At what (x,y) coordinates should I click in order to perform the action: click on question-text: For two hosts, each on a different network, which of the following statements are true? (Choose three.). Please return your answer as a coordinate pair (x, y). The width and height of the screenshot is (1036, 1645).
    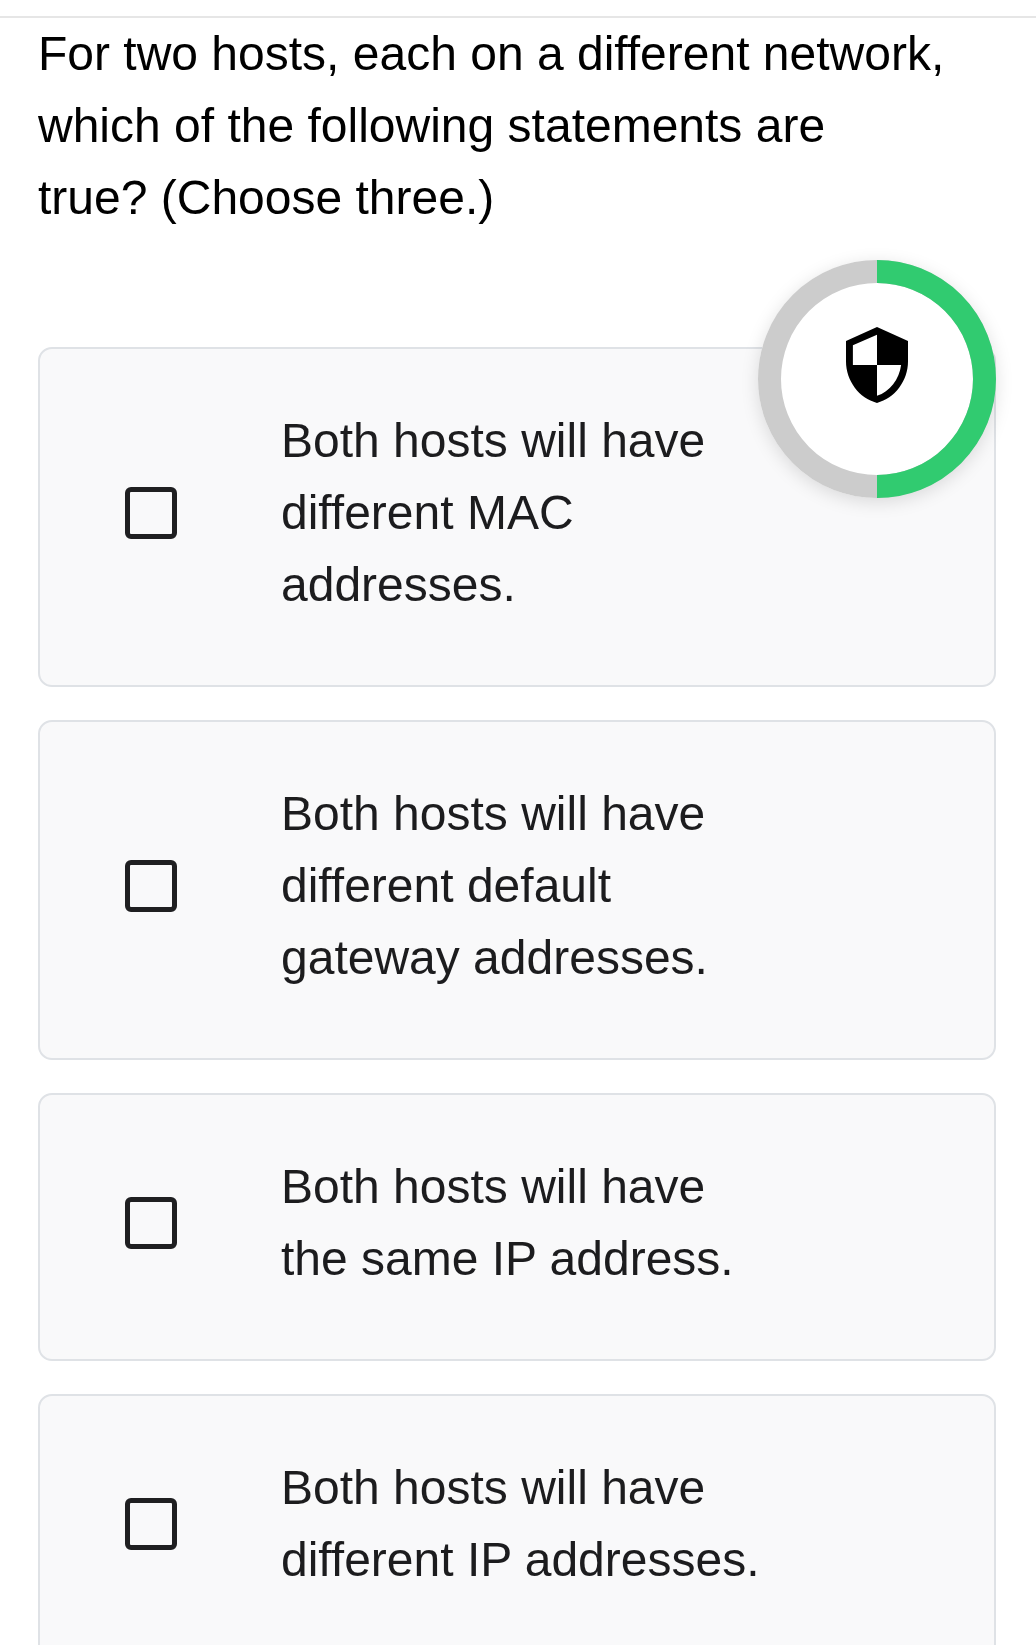
    Looking at the image, I should click on (492, 126).